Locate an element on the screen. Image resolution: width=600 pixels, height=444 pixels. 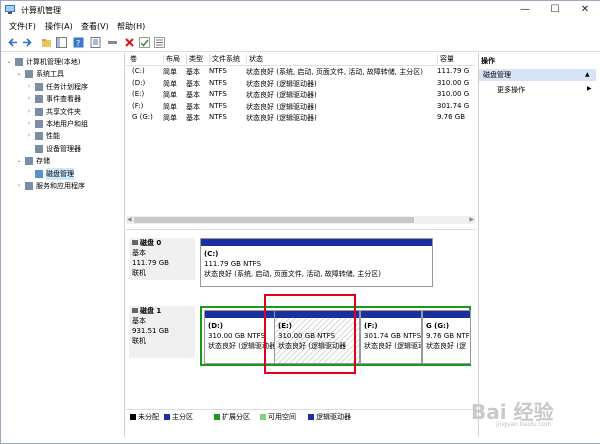
partition-name: (C:) is located at coordinates (211, 254).